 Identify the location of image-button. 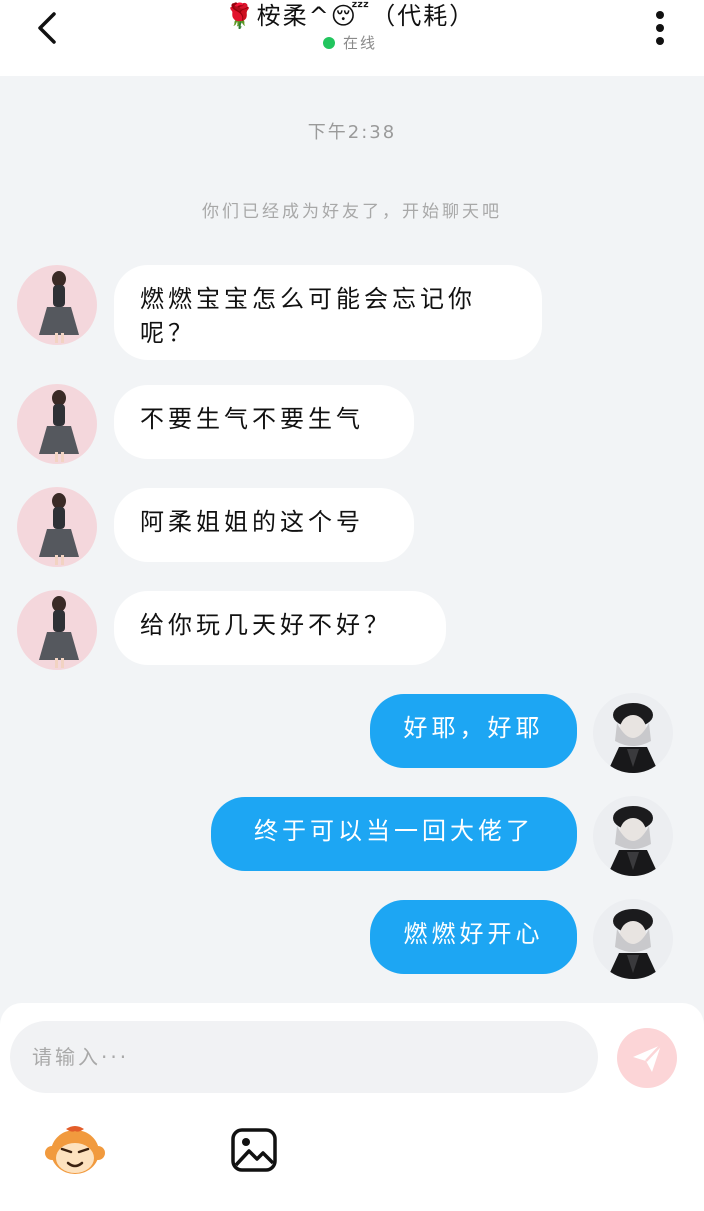
(255, 1151).